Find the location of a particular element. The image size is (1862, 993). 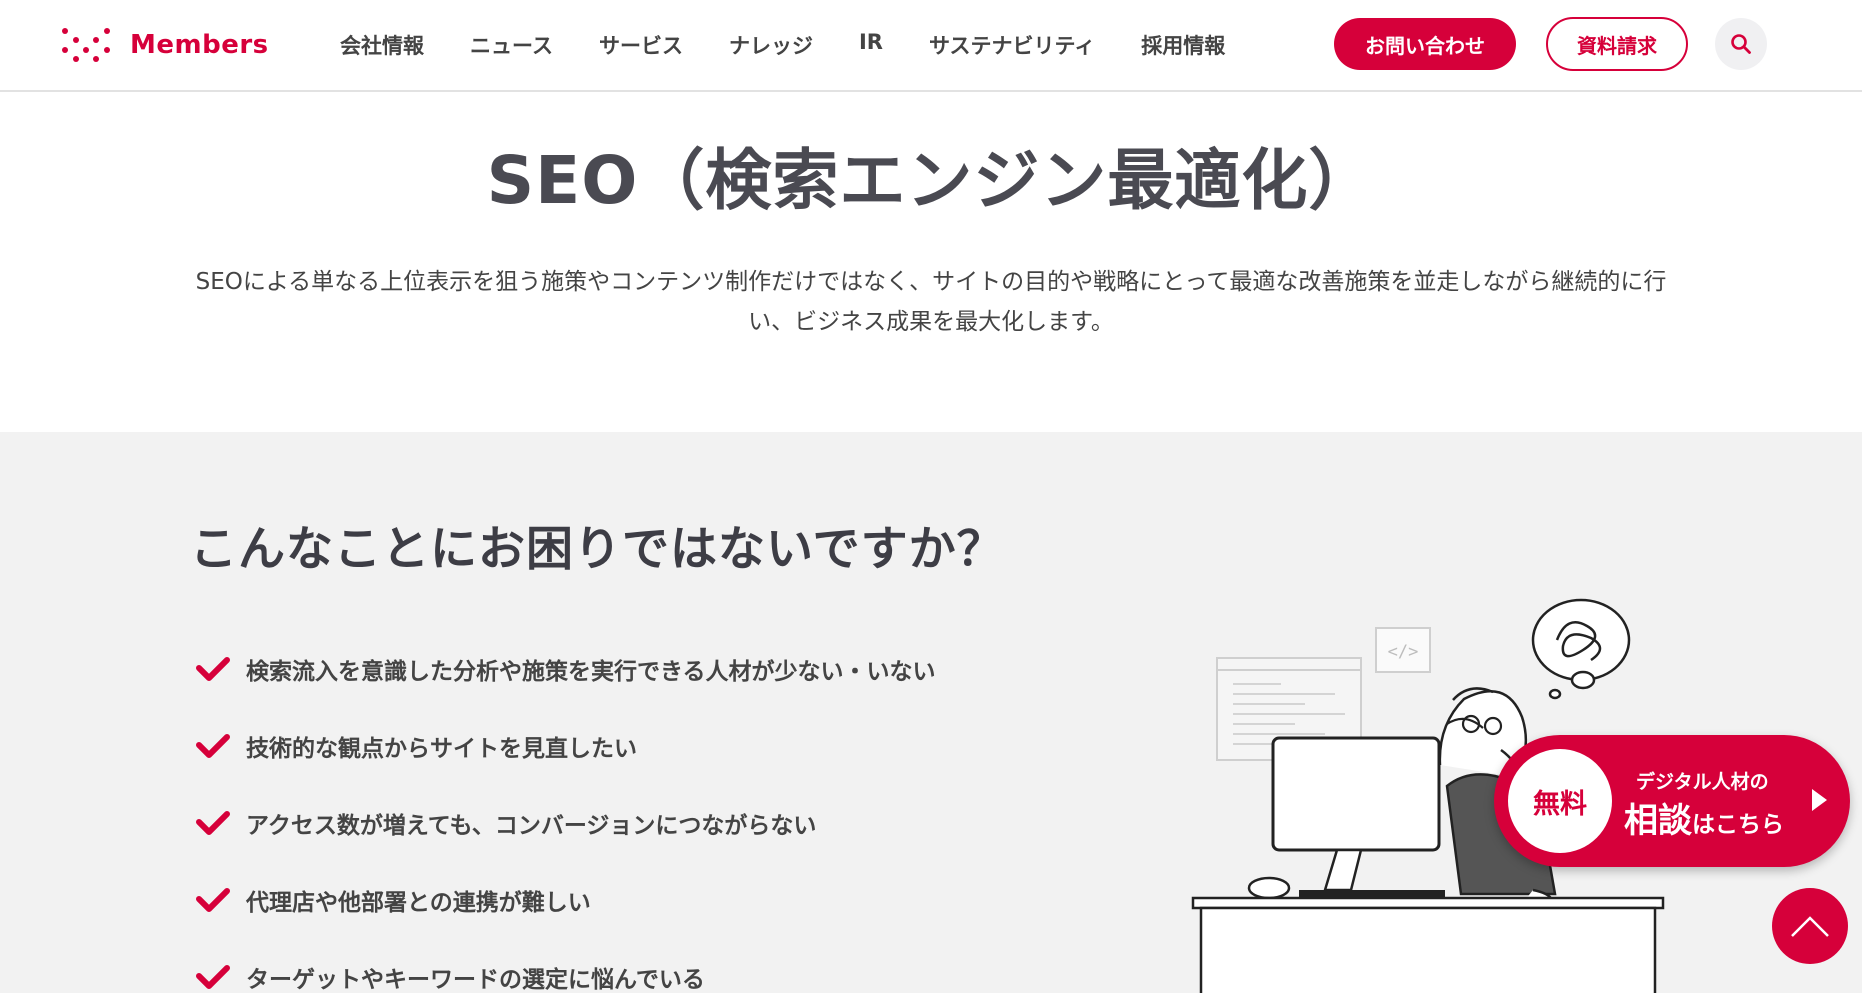

list-item: 検索流入を意識した分析や施策を実行できる人材が少ない・いない is located at coordinates (566, 668).